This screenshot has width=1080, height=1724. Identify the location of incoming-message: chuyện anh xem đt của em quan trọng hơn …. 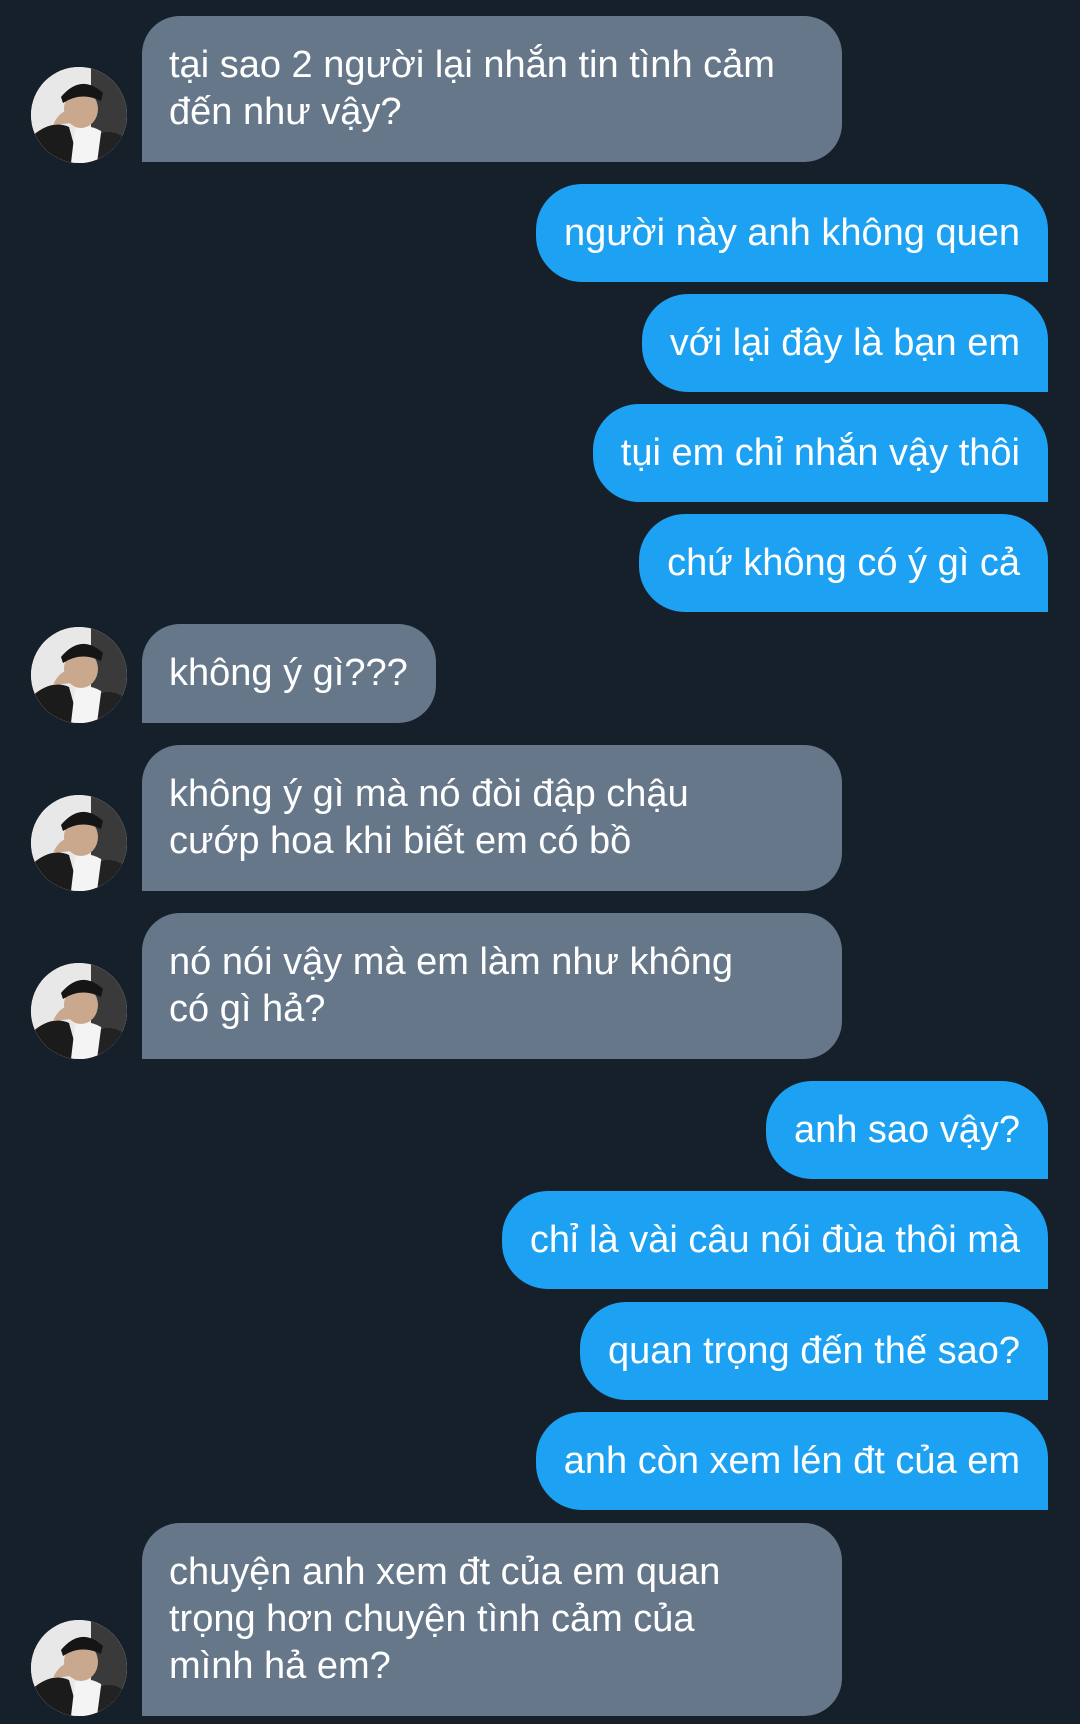
(492, 1619).